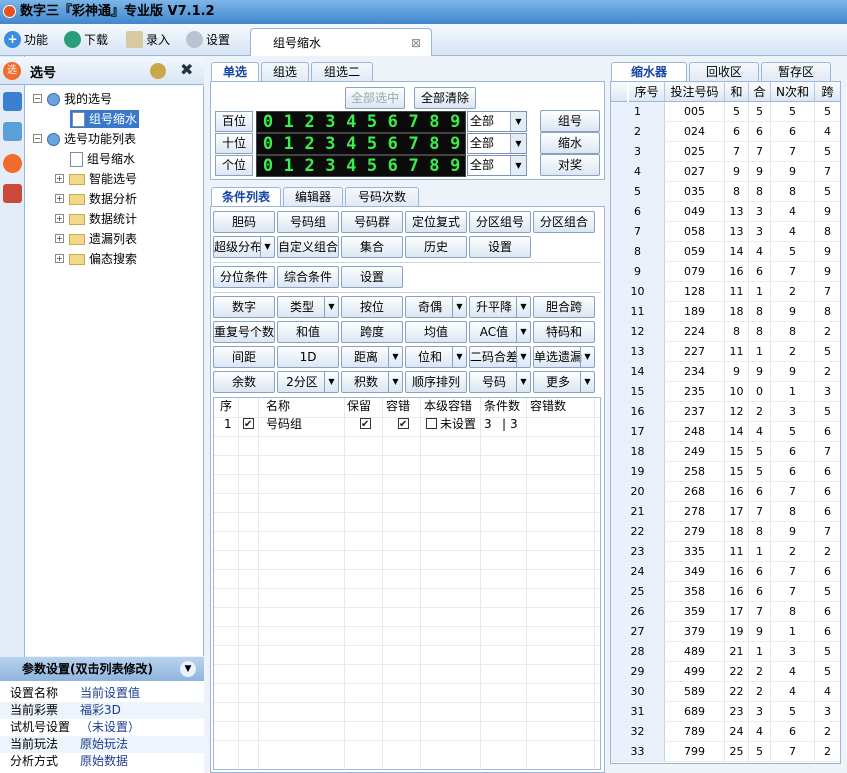 The width and height of the screenshot is (847, 773). Describe the element at coordinates (244, 332) in the screenshot. I see `cond-button: 重复号个数` at that location.